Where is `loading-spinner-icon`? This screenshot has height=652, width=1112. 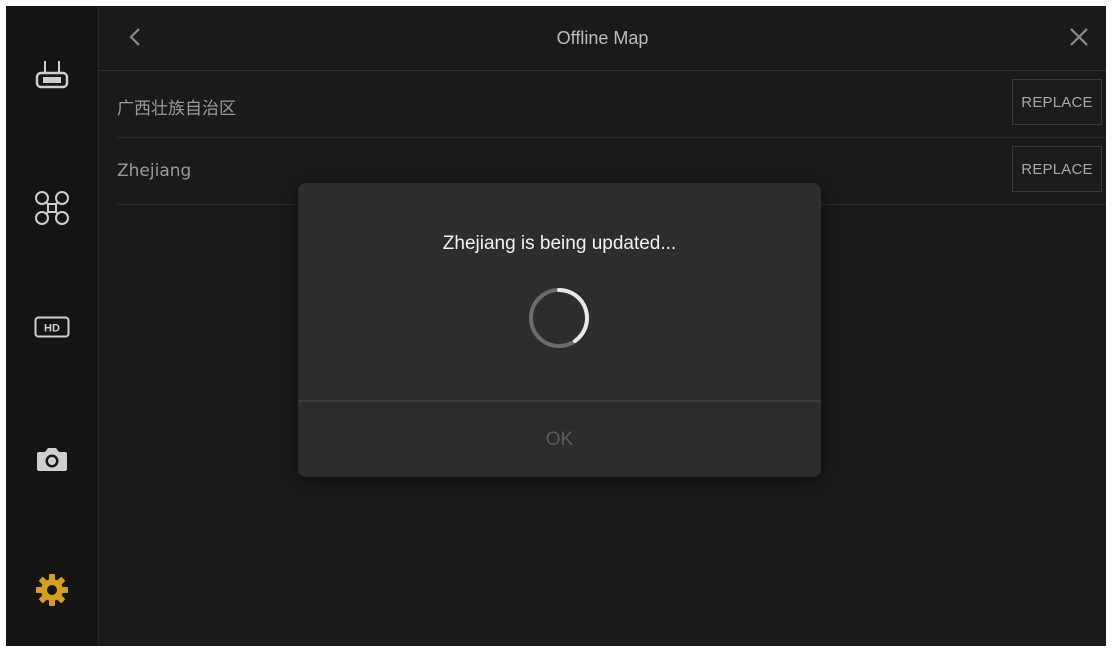 loading-spinner-icon is located at coordinates (559, 318).